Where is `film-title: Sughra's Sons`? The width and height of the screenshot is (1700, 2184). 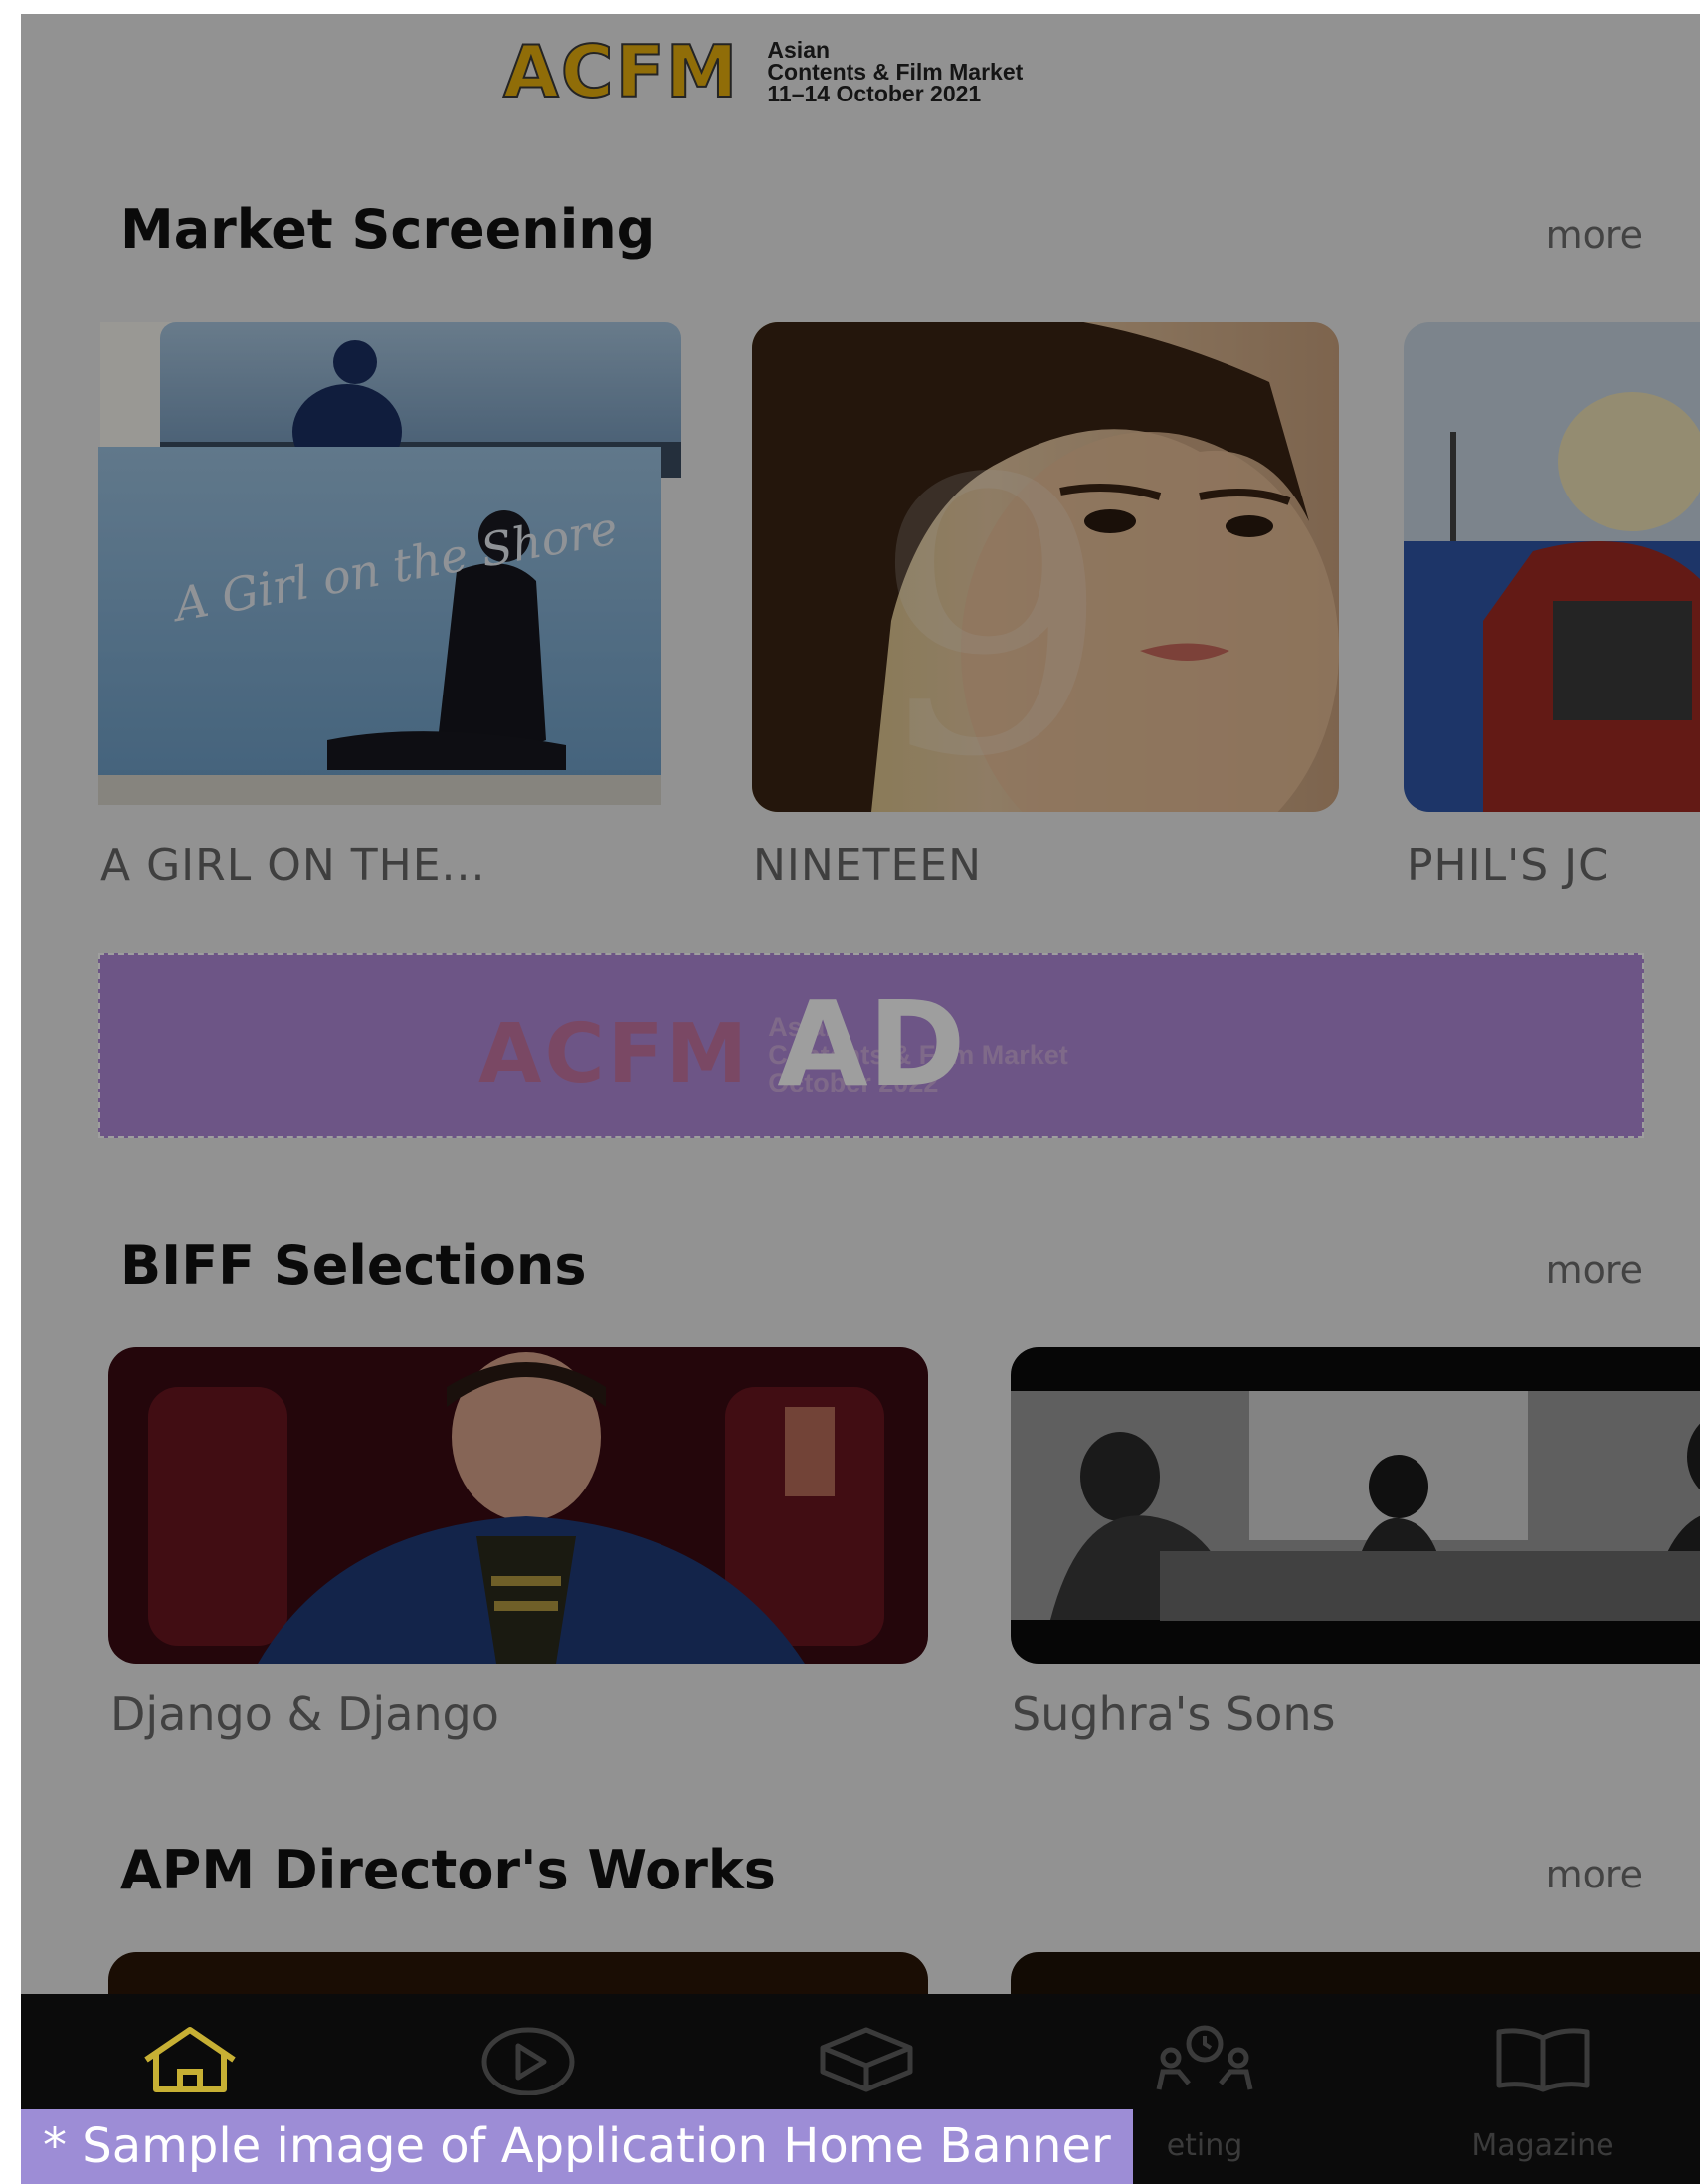
film-title: Sughra's Sons is located at coordinates (1174, 1715).